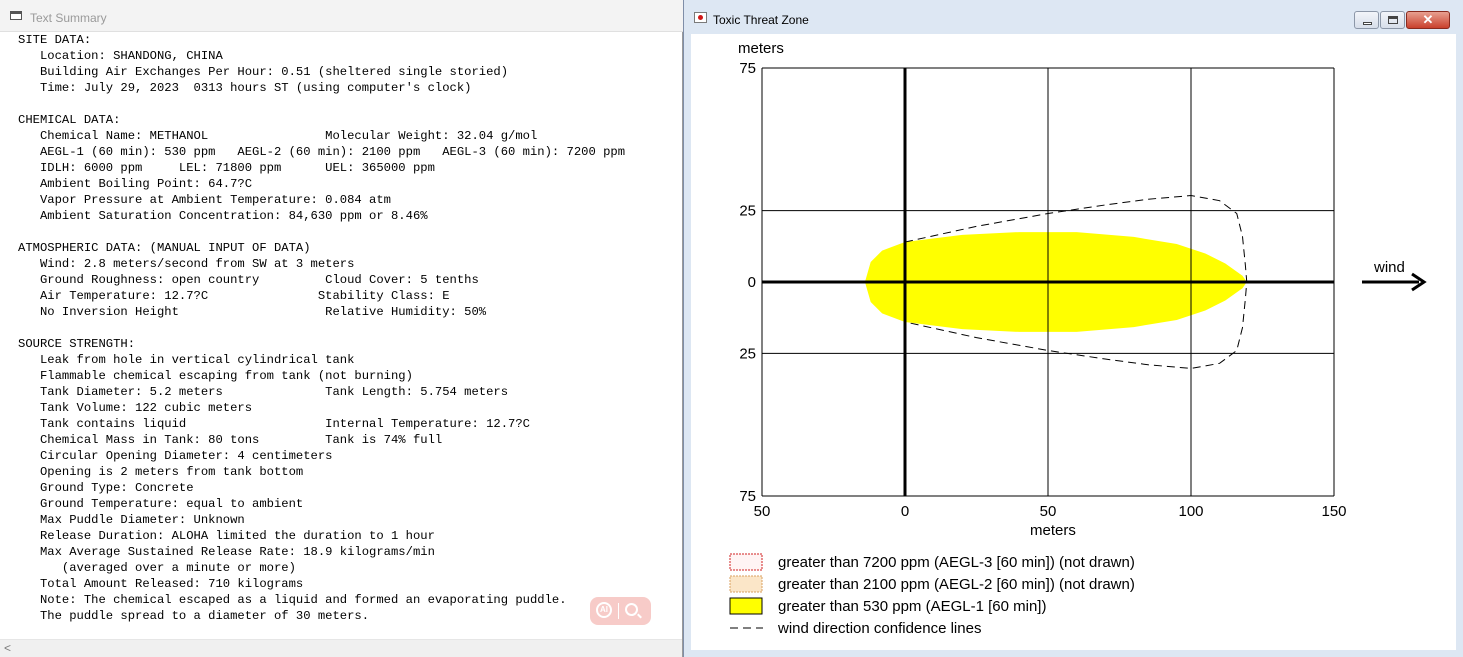  I want to click on close-button: ✕, so click(1428, 20).